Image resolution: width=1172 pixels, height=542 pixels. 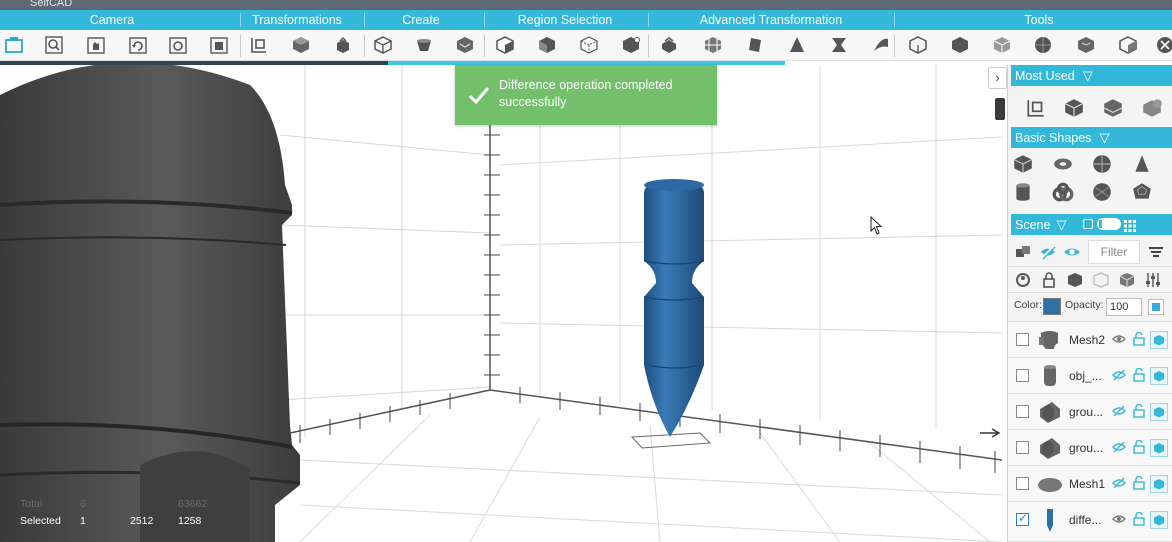 What do you see at coordinates (1086, 45) in the screenshot?
I see `shell-icon` at bounding box center [1086, 45].